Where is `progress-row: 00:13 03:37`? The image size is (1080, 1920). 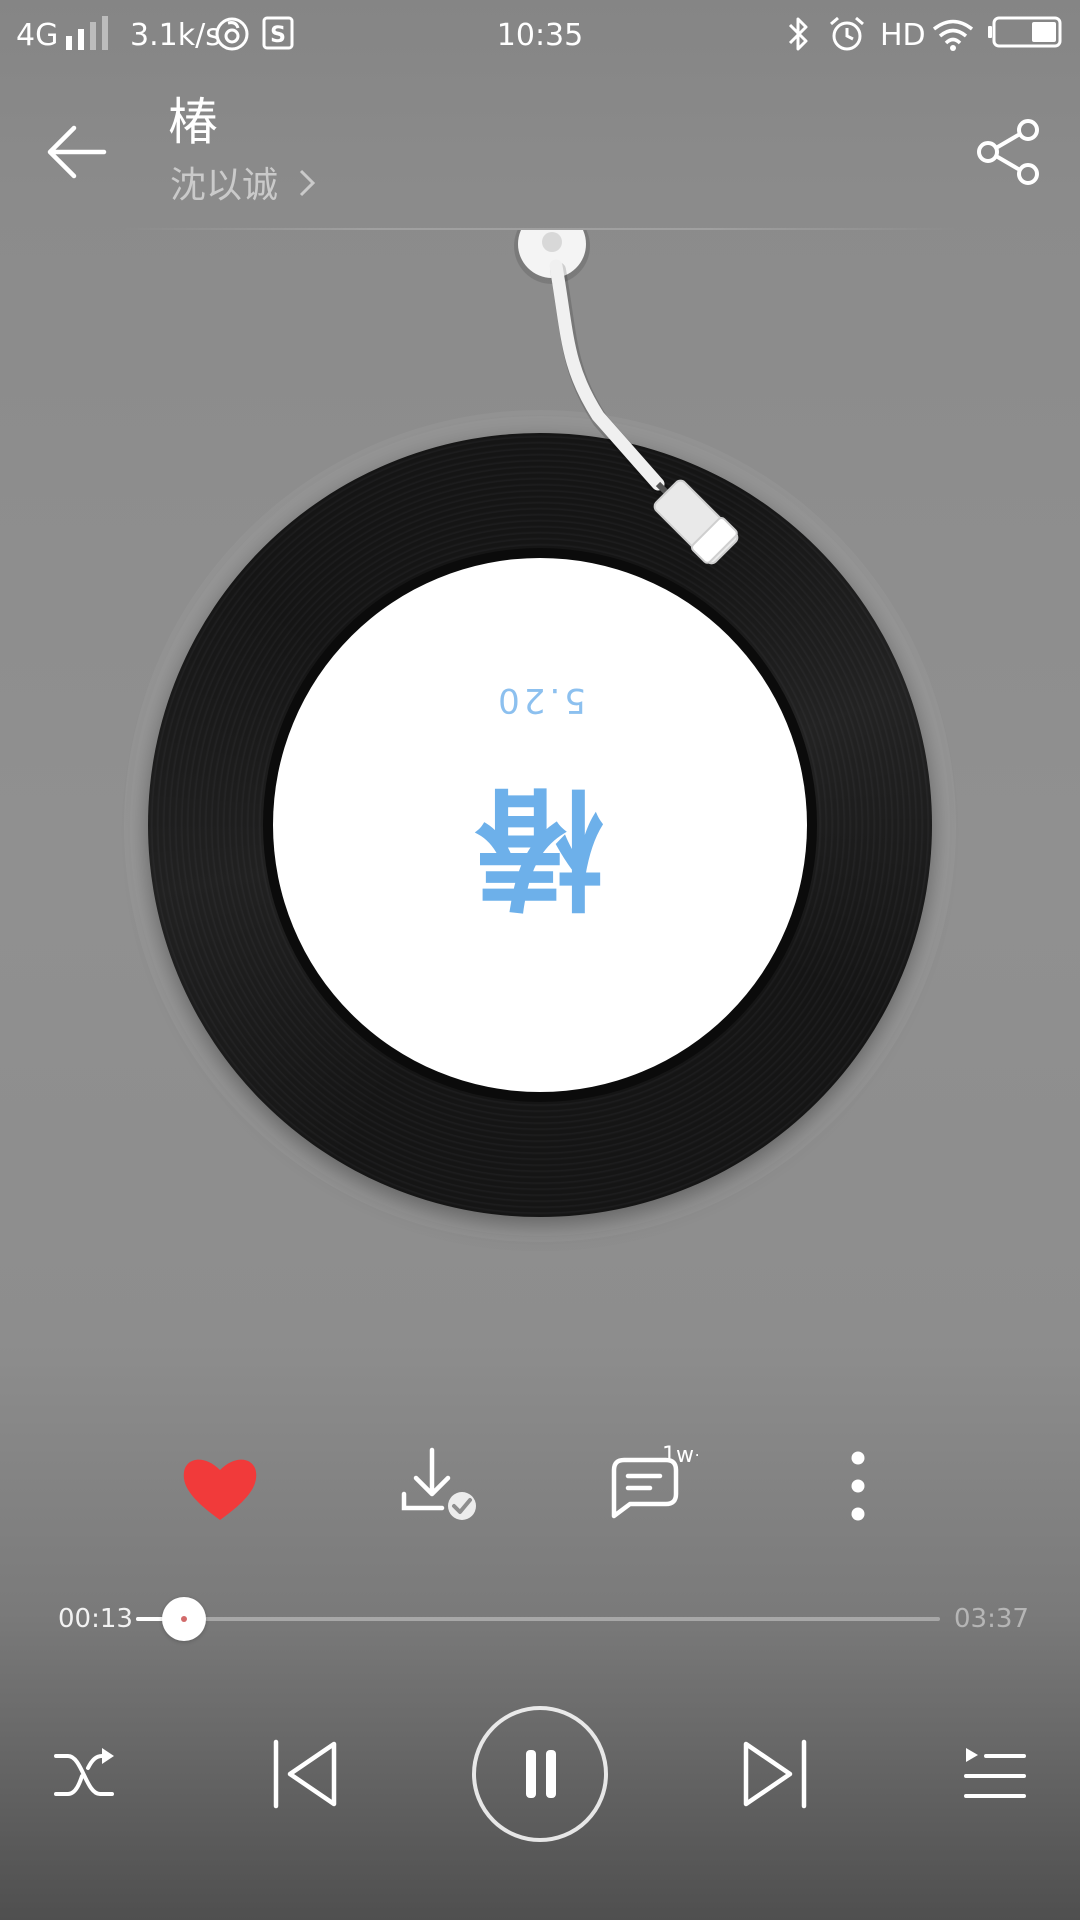 progress-row: 00:13 03:37 is located at coordinates (540, 1619).